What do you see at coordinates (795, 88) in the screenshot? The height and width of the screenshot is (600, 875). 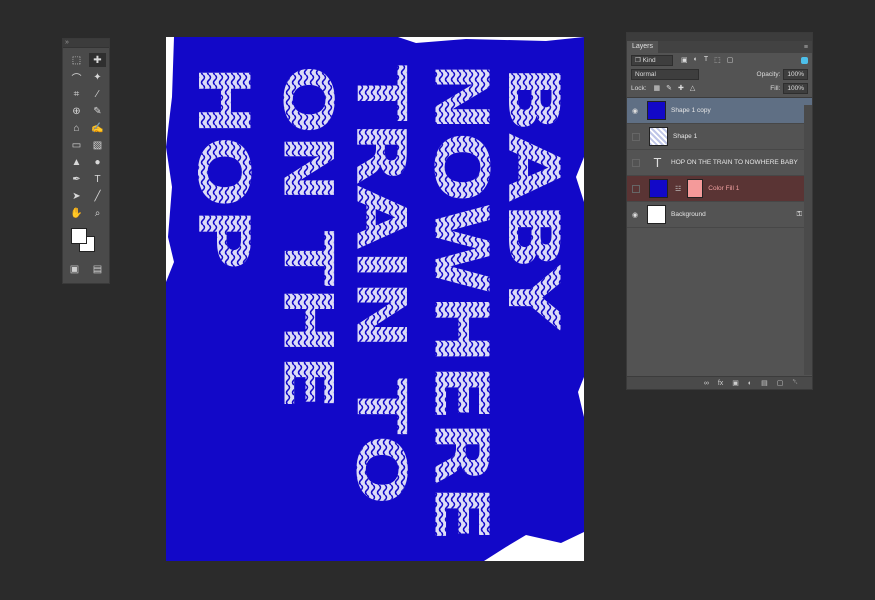 I see `fill-input: 100%` at bounding box center [795, 88].